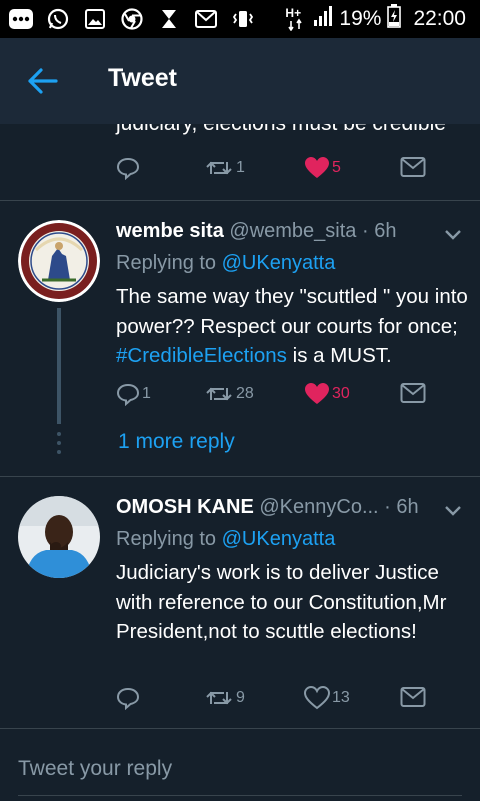 The width and height of the screenshot is (480, 801). I want to click on retweet-button: 1, so click(224, 168).